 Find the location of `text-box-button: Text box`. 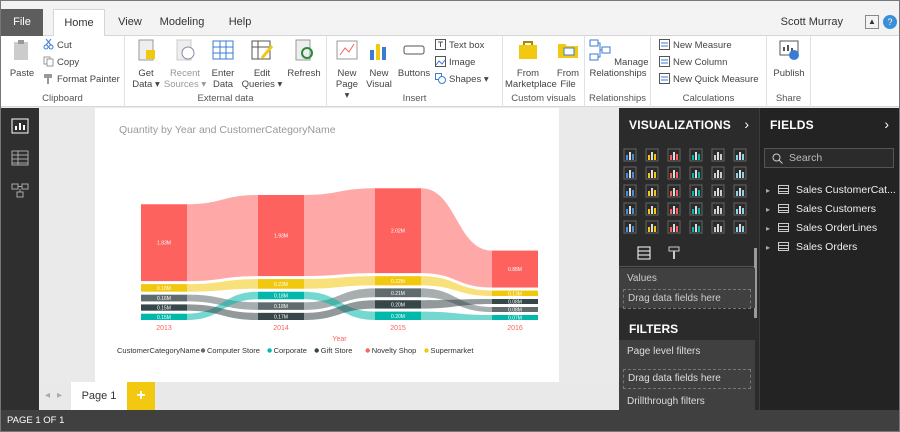

text-box-button: Text box is located at coordinates (459, 46).